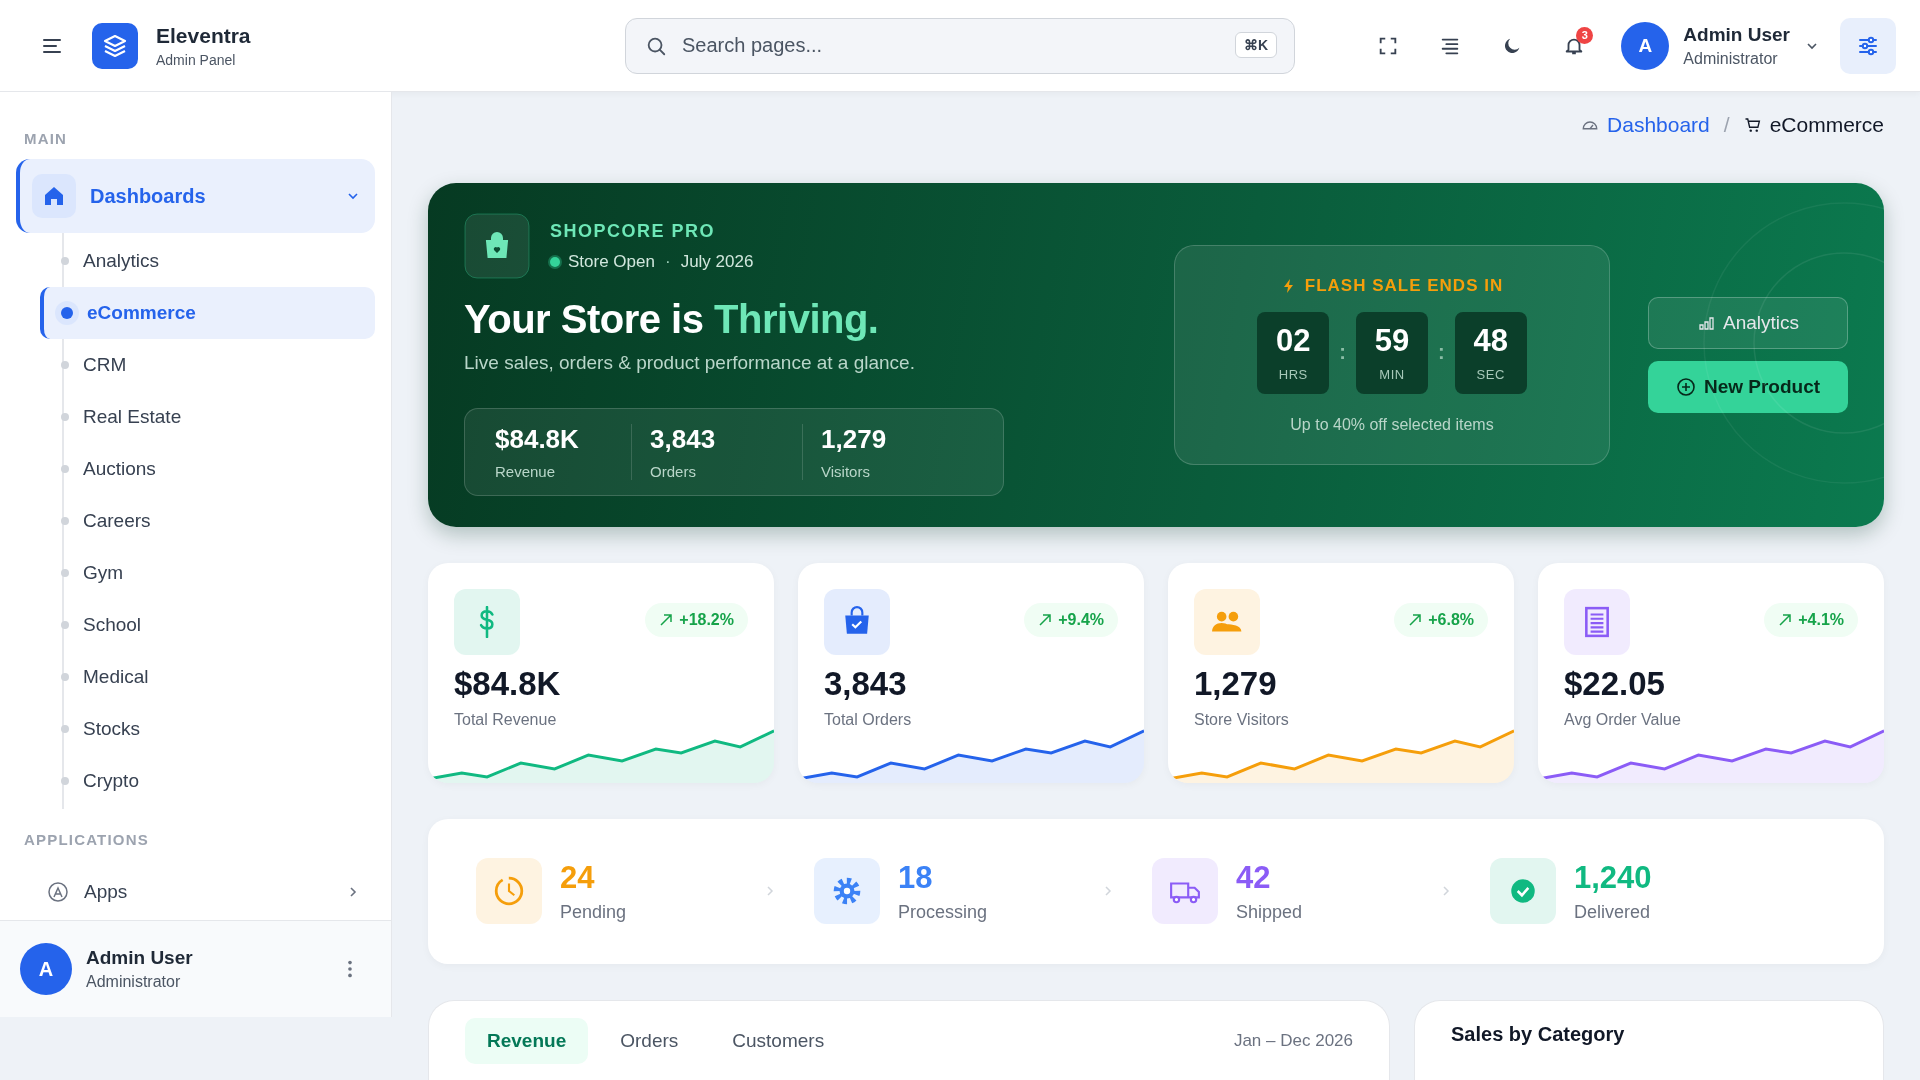 The height and width of the screenshot is (1080, 1920). I want to click on status-count: 24, so click(578, 878).